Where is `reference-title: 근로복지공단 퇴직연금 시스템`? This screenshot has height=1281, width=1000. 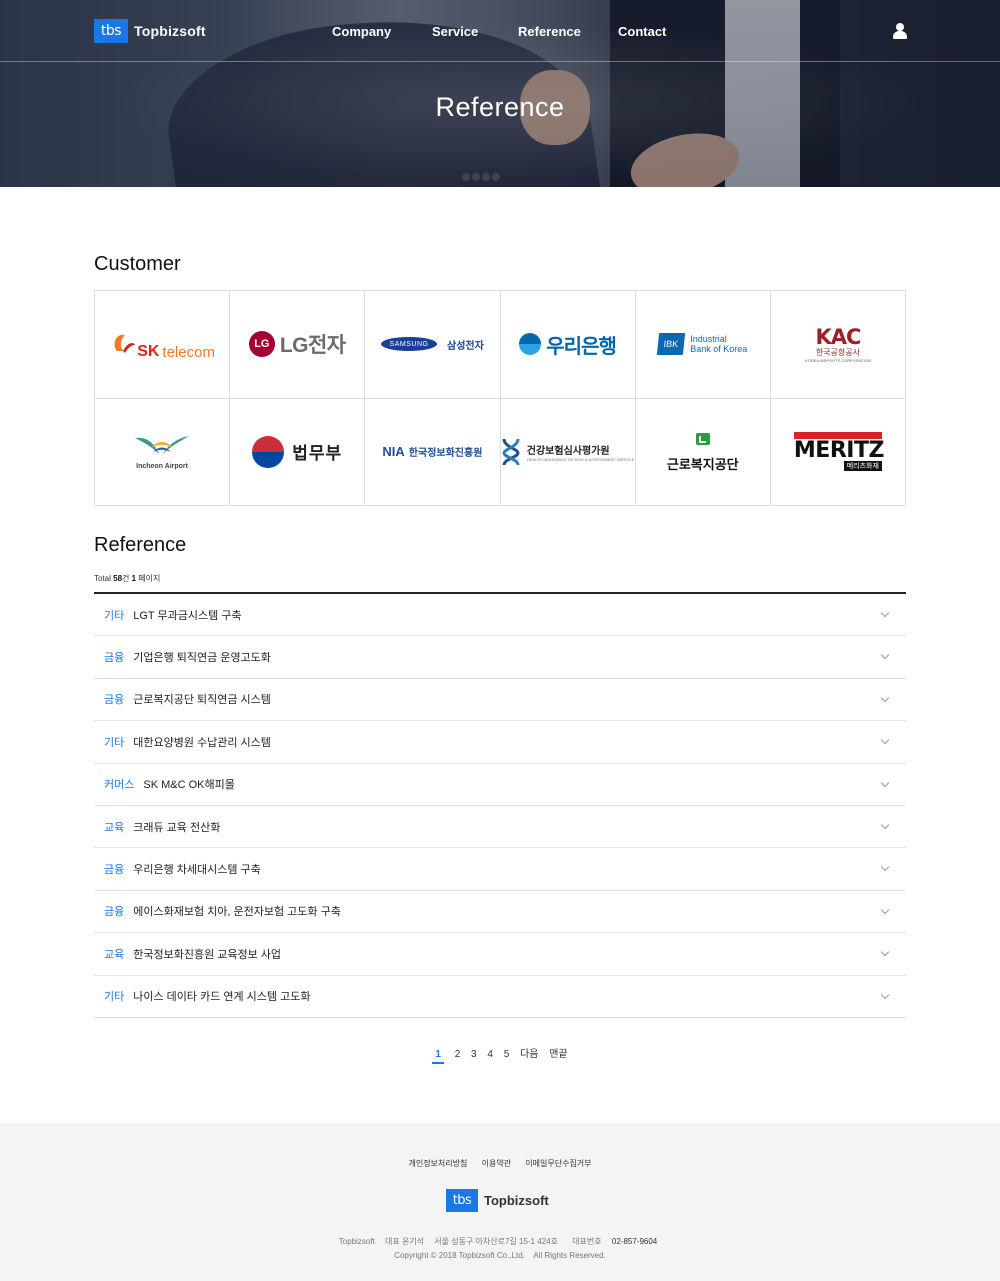
reference-title: 근로복지공단 퇴직연금 시스템 is located at coordinates (202, 700).